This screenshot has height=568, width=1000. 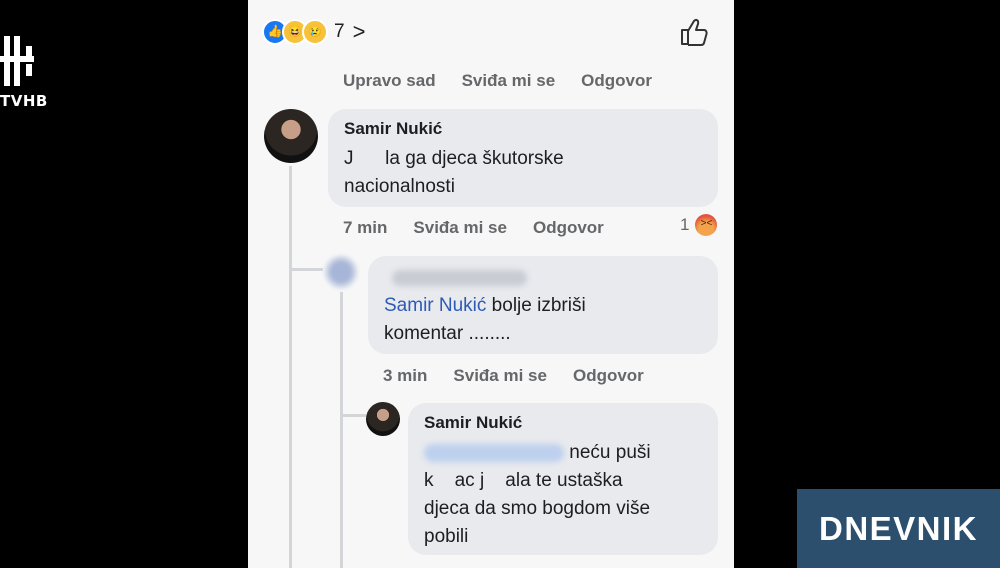 What do you see at coordinates (405, 375) in the screenshot?
I see `comment-time: 3 min` at bounding box center [405, 375].